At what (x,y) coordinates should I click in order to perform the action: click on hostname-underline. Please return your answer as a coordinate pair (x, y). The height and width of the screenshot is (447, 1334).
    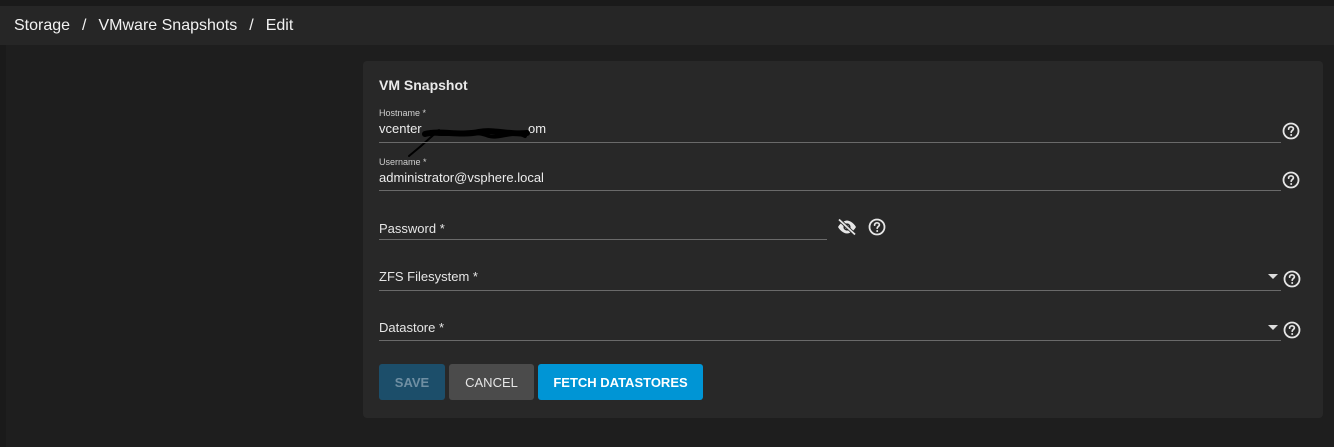
    Looking at the image, I should click on (830, 142).